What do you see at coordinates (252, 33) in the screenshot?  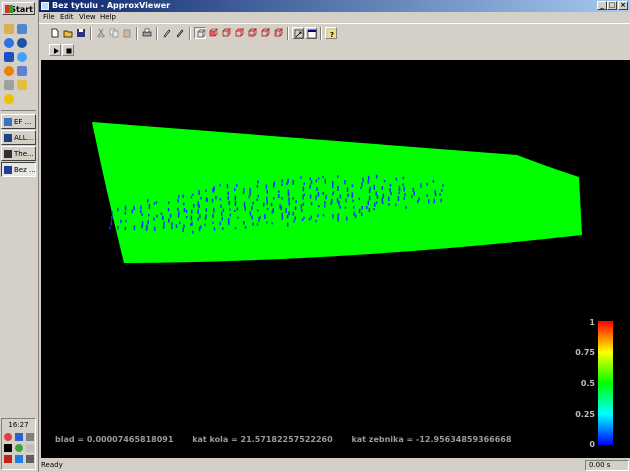 I see `view-right-button` at bounding box center [252, 33].